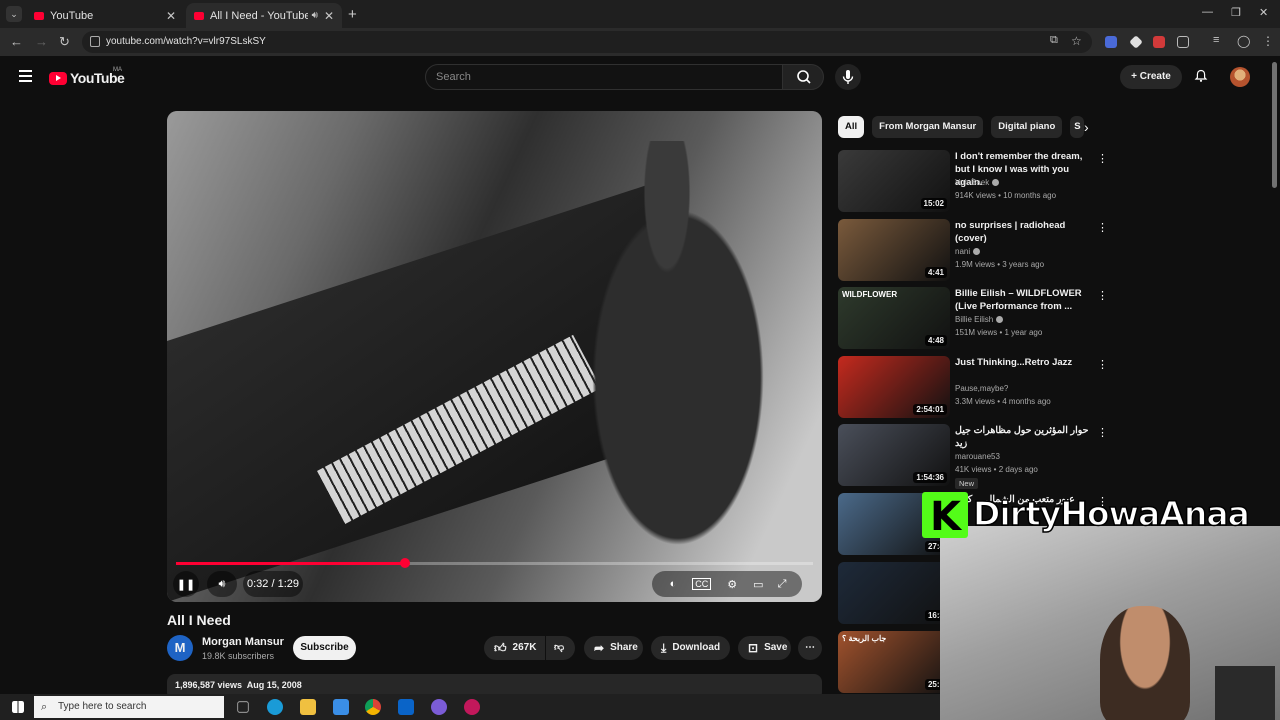 The image size is (1280, 720). Describe the element at coordinates (1024, 362) in the screenshot. I see `recommendation-title: Just Thinking...Retro Jazz` at that location.